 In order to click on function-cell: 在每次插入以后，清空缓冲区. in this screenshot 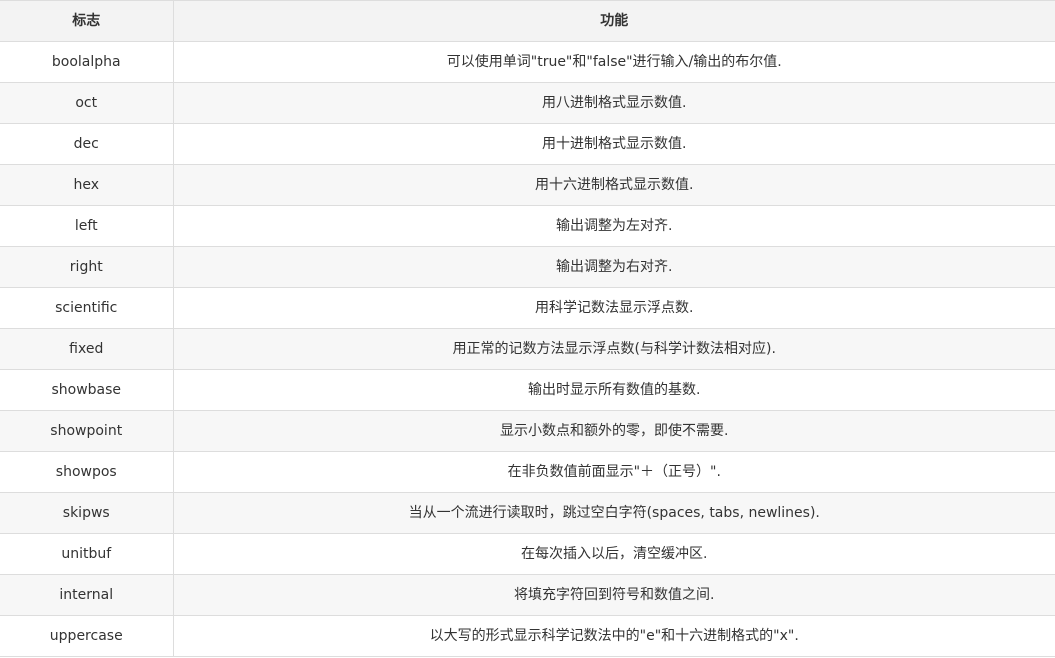, I will do `click(613, 554)`.